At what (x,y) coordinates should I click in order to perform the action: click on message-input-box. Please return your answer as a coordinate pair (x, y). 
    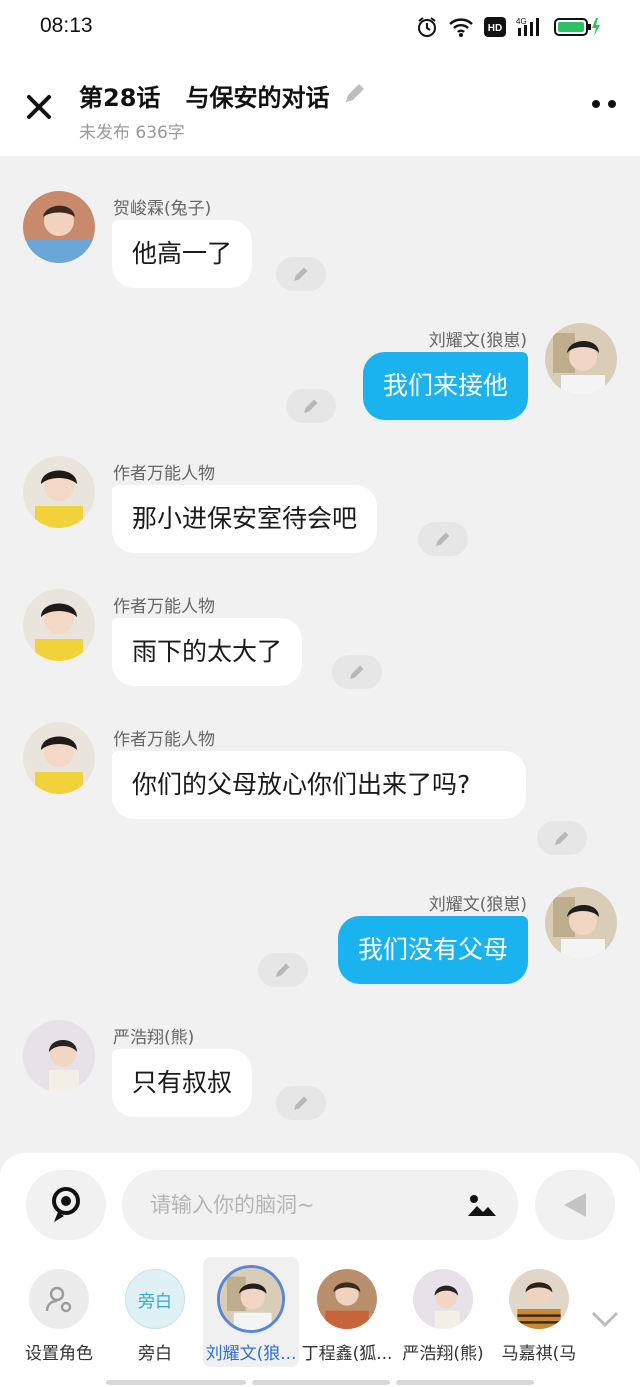
    Looking at the image, I should click on (320, 1205).